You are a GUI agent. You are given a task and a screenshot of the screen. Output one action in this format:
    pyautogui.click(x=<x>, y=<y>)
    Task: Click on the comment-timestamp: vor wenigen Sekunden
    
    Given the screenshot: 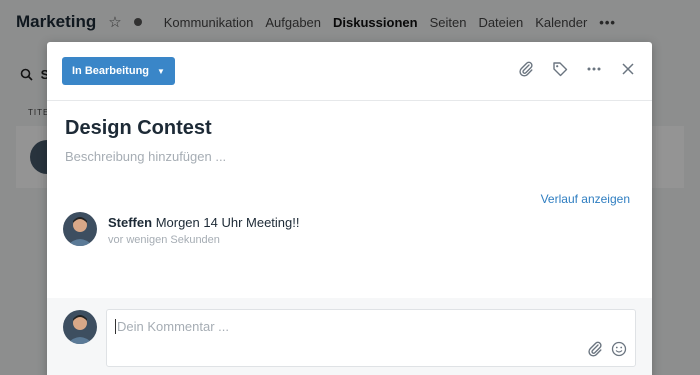 What is the action you would take?
    pyautogui.click(x=164, y=240)
    